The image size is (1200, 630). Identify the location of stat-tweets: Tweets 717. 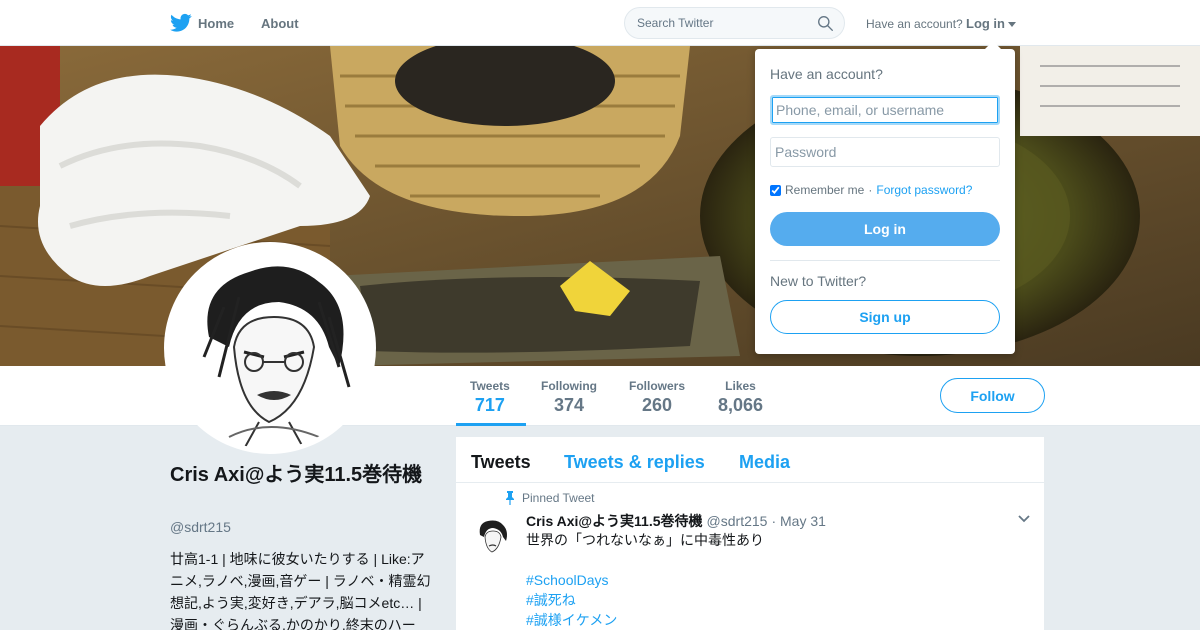
(490, 397).